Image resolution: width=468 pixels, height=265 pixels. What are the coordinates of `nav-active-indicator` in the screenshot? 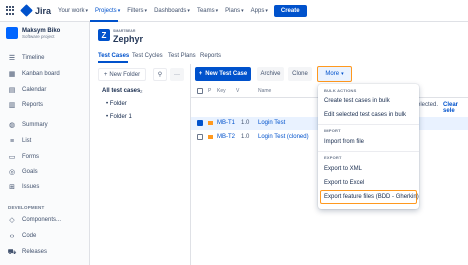 It's located at (104, 21).